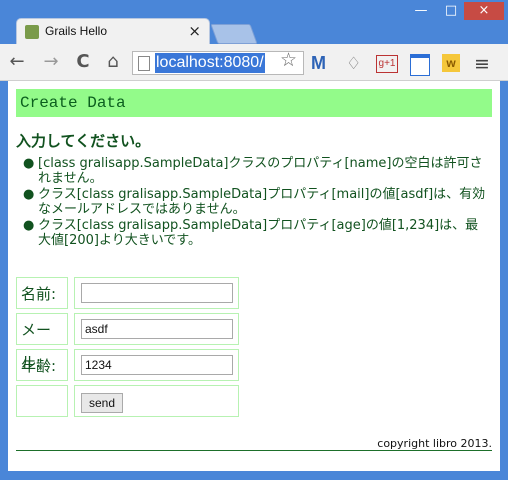 This screenshot has width=508, height=480. What do you see at coordinates (254, 103) in the screenshot?
I see `page-header: Create Data` at bounding box center [254, 103].